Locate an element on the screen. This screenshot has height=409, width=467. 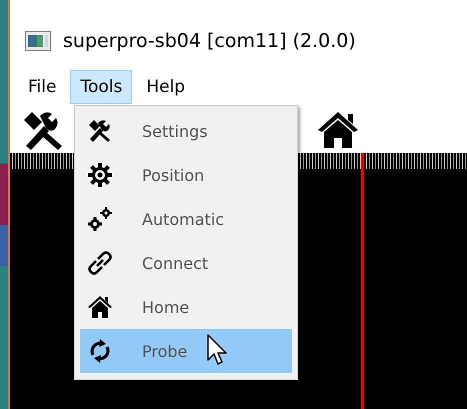
menu-bar-item: Tools is located at coordinates (101, 87).